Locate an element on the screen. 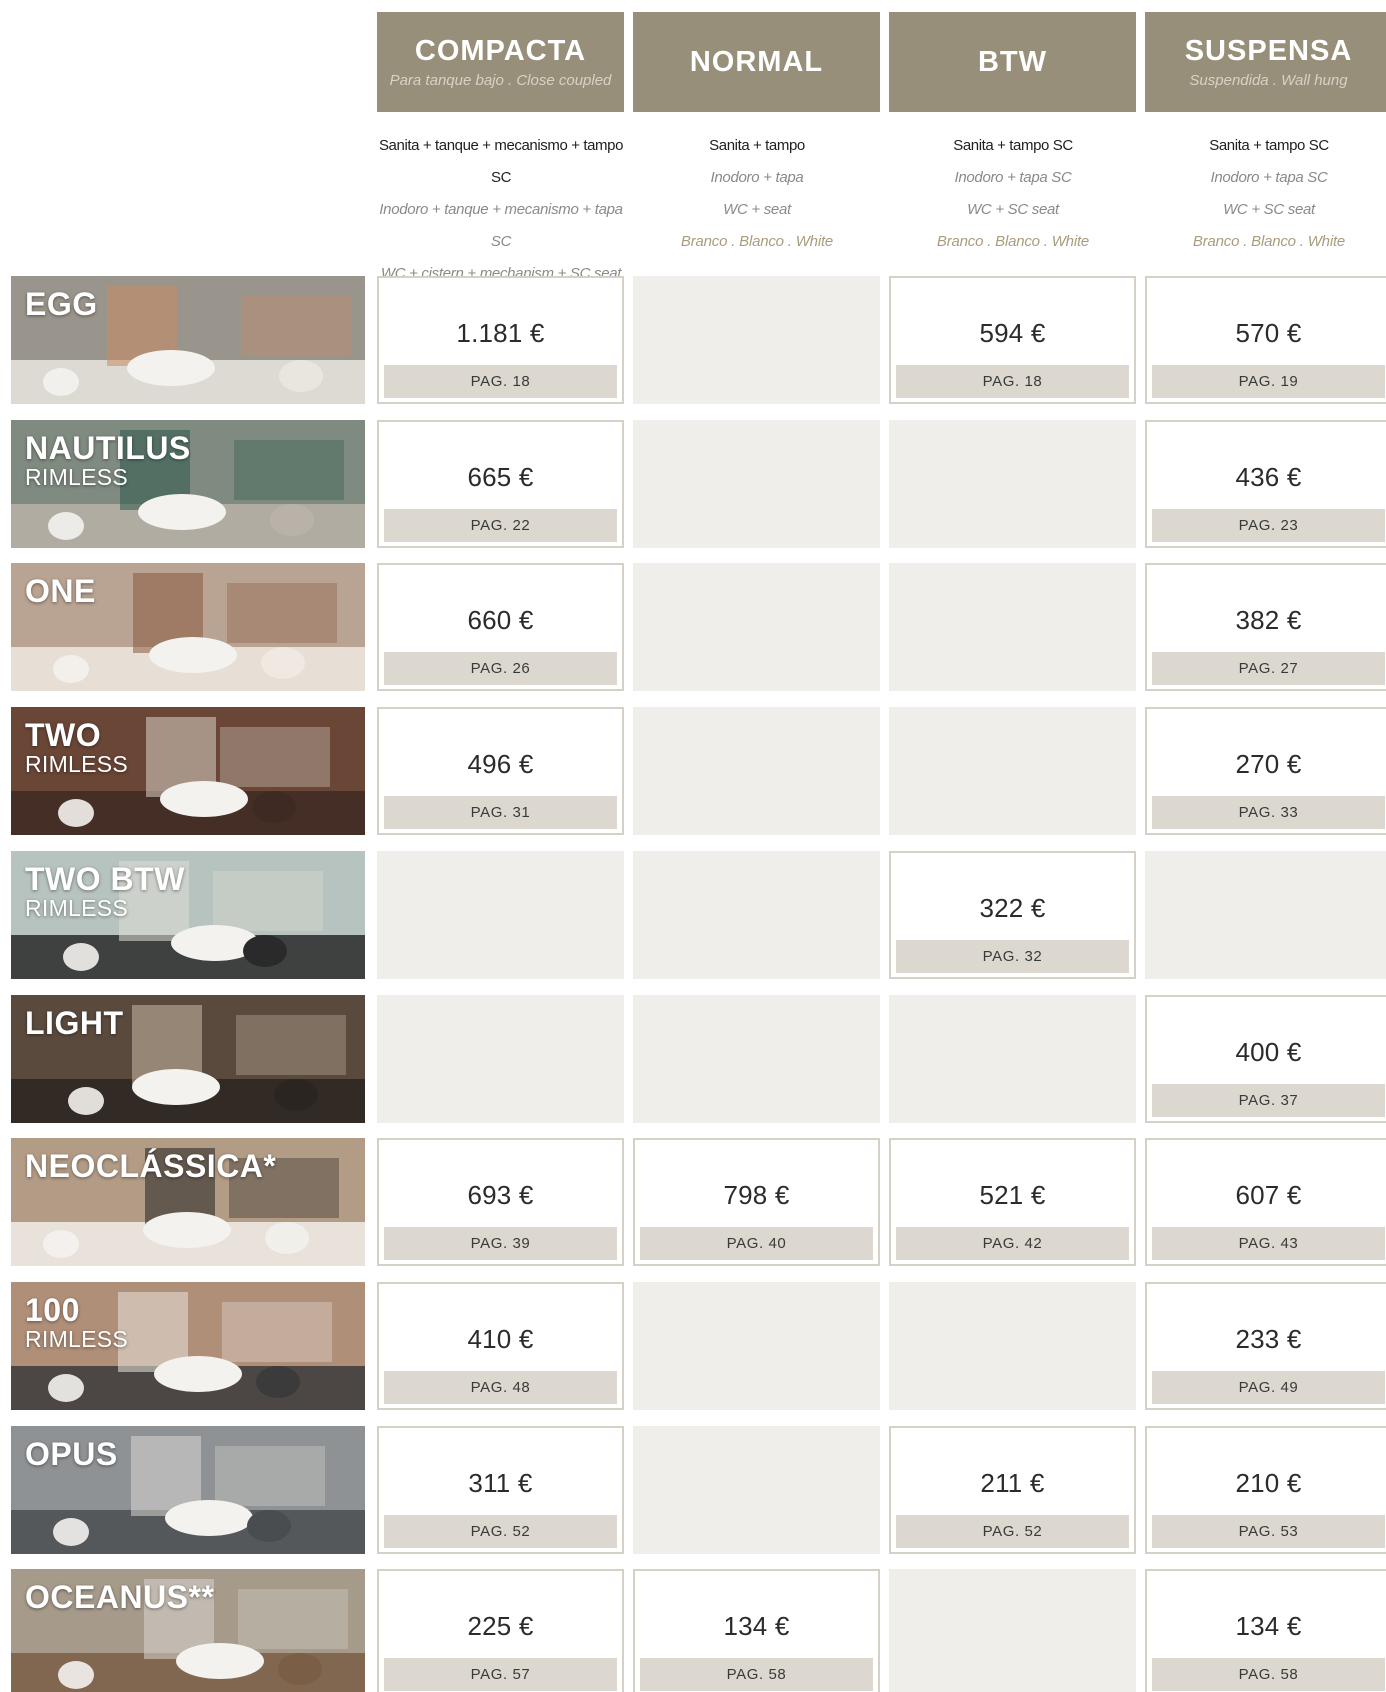 This screenshot has width=1386, height=1692. product-name: 100 is located at coordinates (52, 1310).